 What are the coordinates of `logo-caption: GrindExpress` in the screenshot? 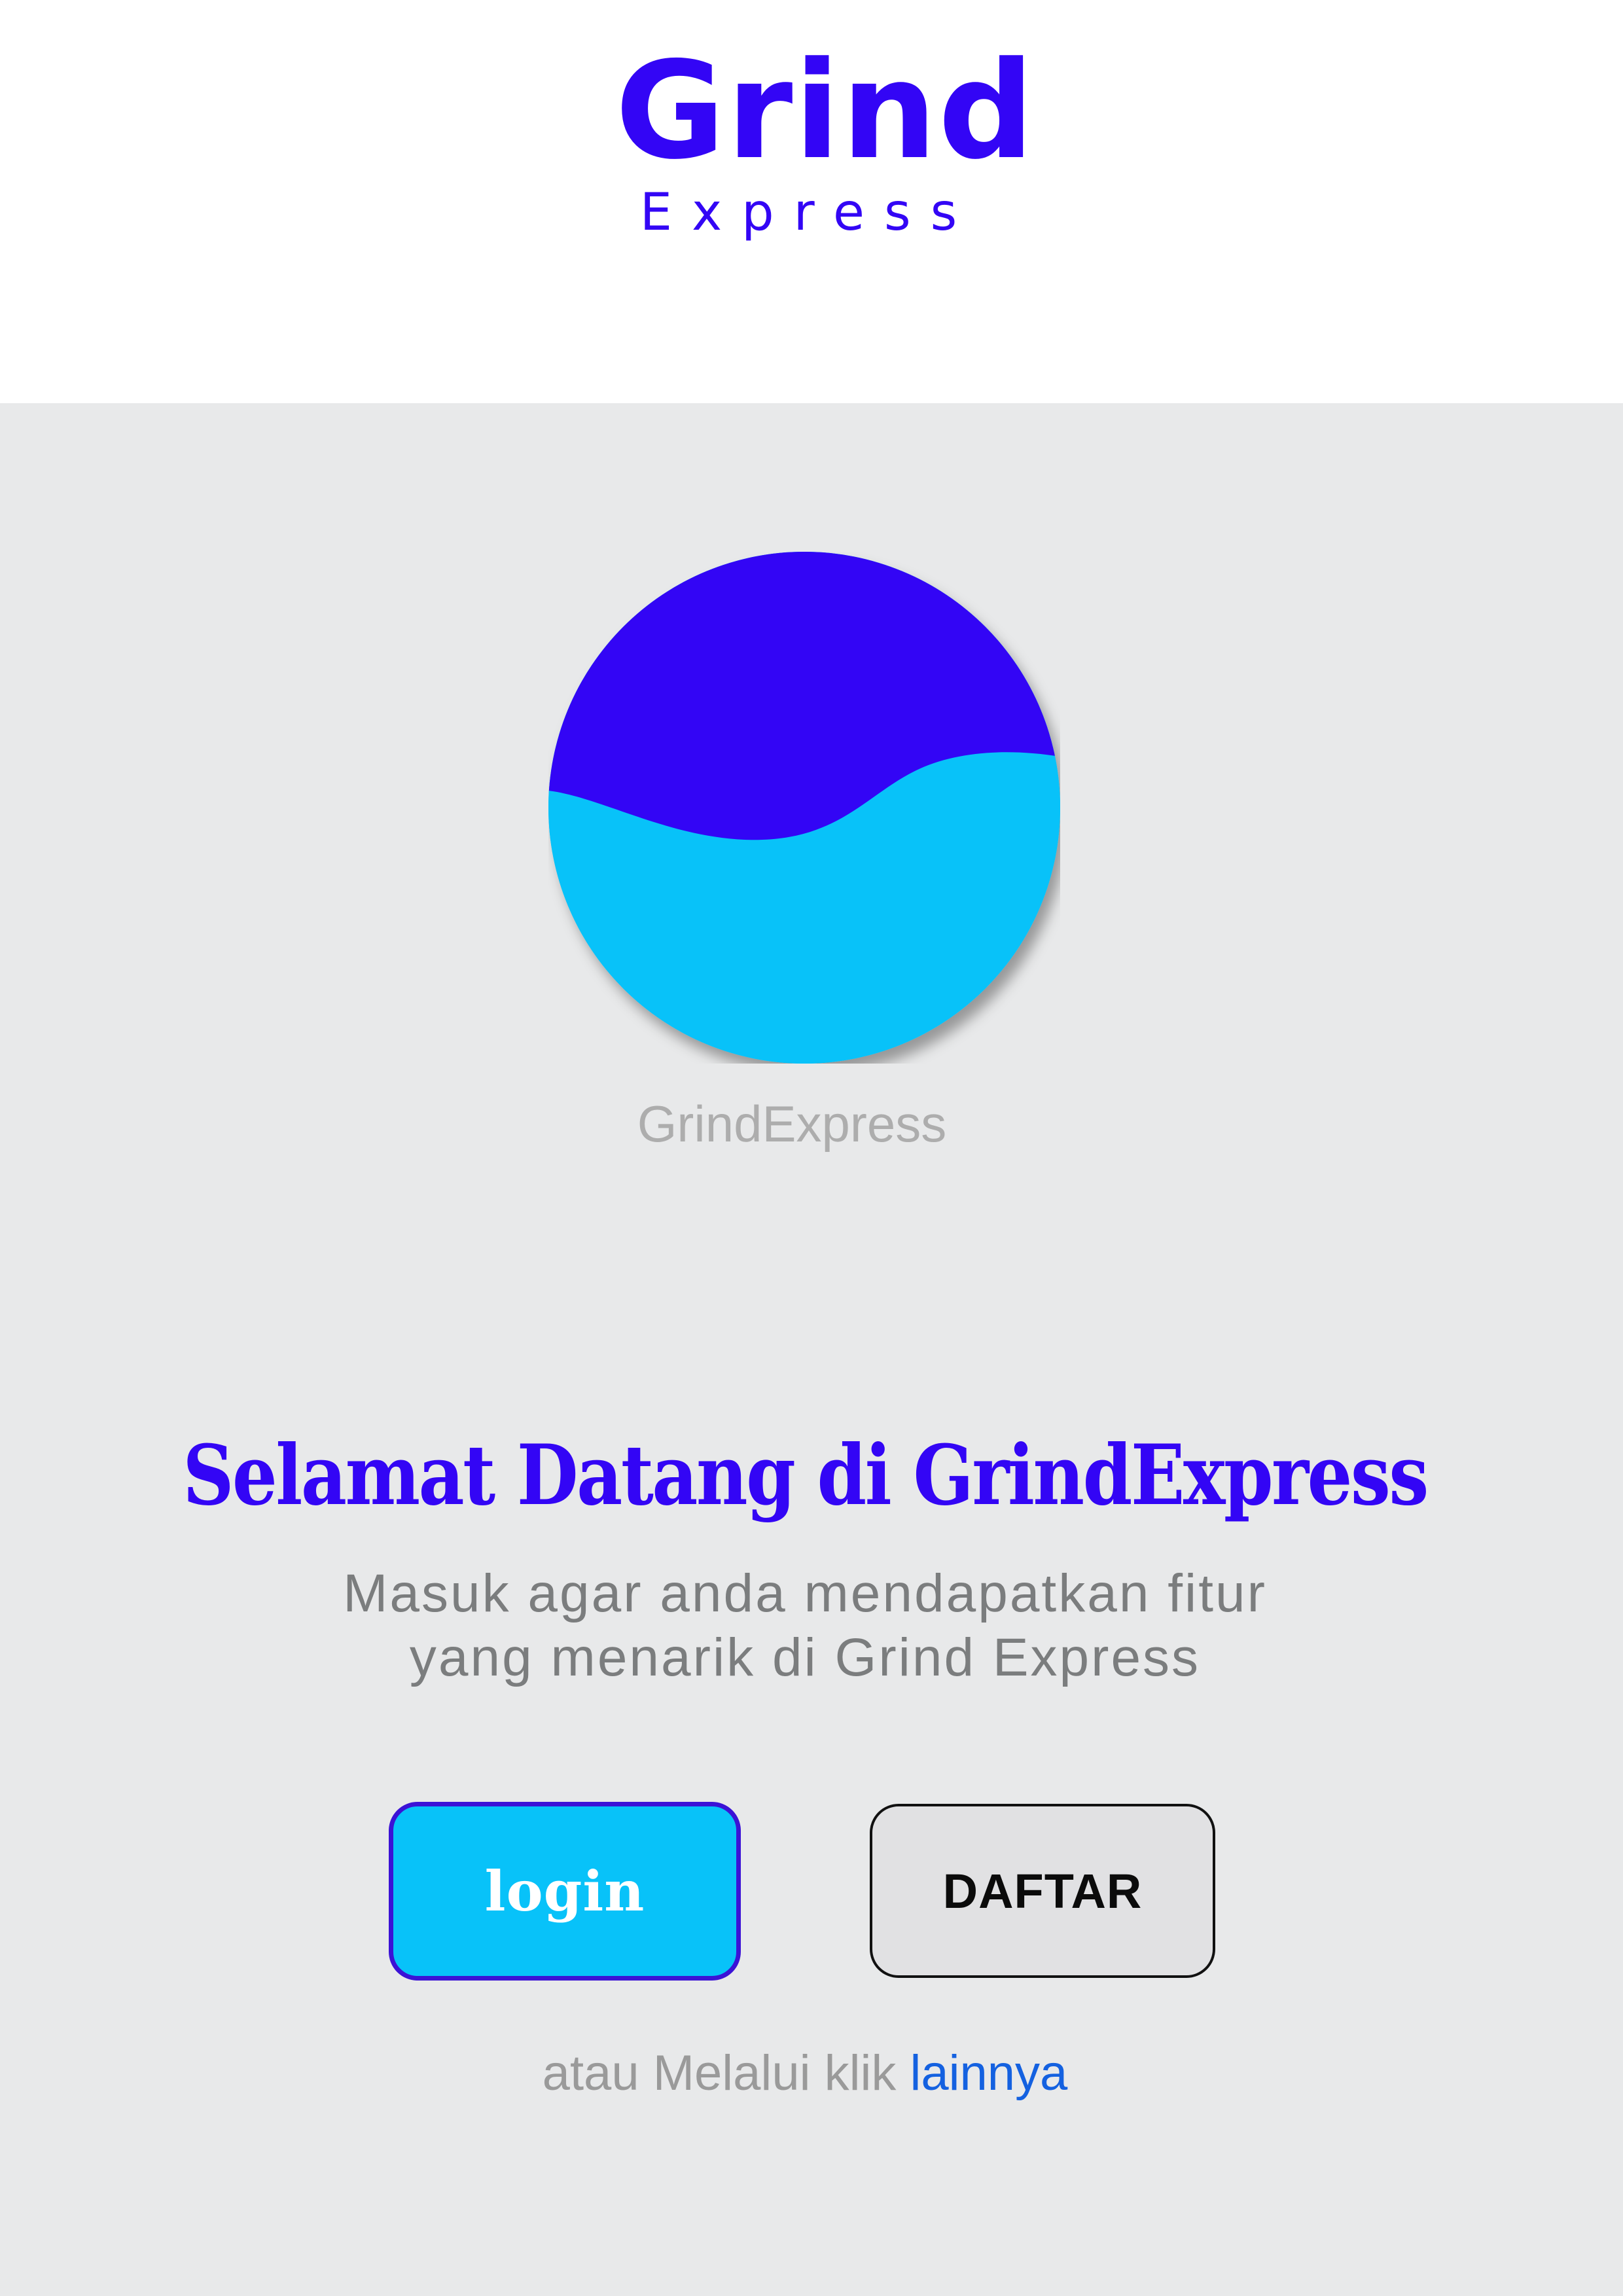 It's located at (792, 1124).